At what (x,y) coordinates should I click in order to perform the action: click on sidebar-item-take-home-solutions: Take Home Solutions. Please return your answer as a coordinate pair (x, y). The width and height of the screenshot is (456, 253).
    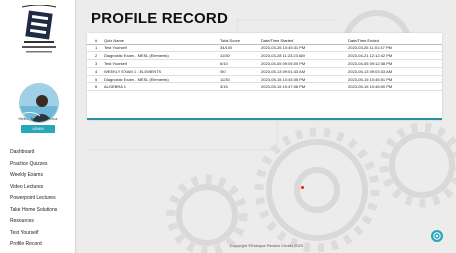
    Looking at the image, I should click on (43, 211).